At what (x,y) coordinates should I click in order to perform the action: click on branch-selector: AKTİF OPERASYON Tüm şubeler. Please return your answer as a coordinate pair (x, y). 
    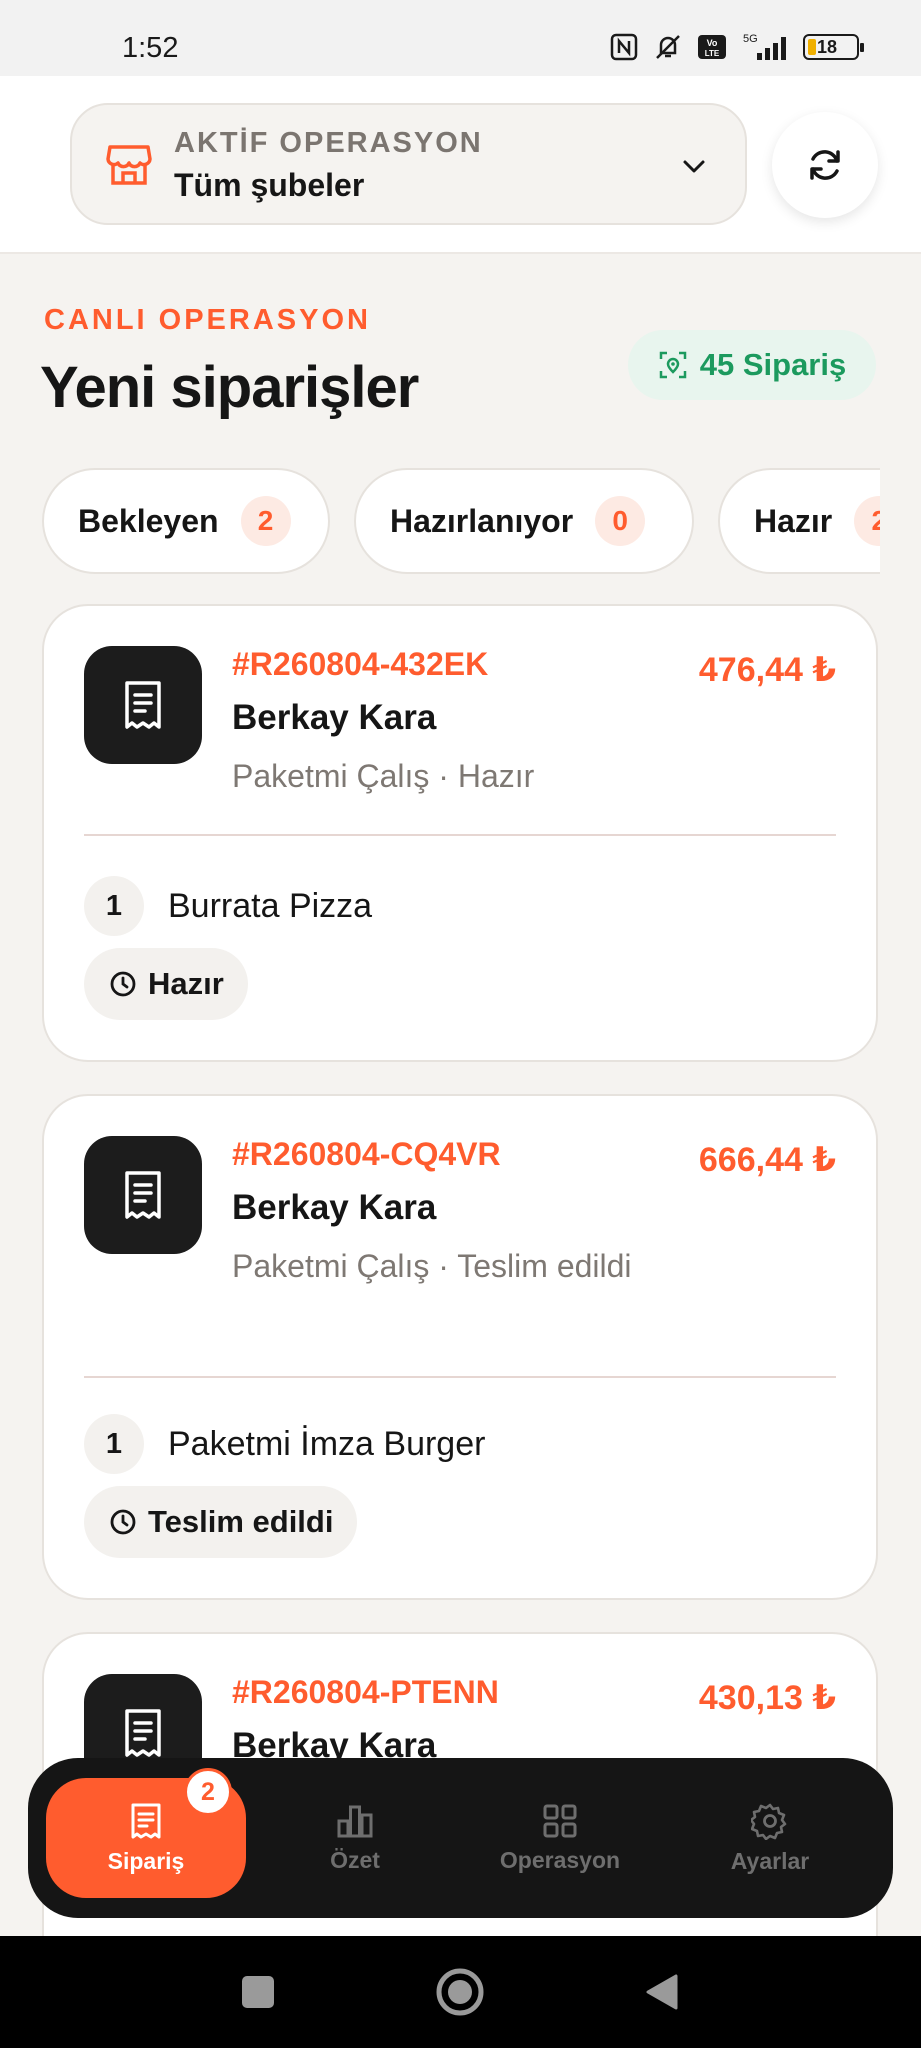
    Looking at the image, I should click on (408, 164).